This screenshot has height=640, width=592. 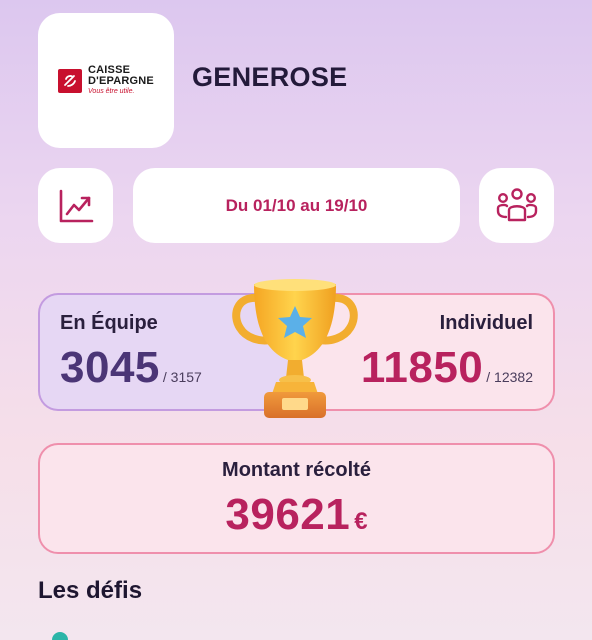 I want to click on date-range-label: Du 01/10 au 19/10, so click(x=296, y=205).